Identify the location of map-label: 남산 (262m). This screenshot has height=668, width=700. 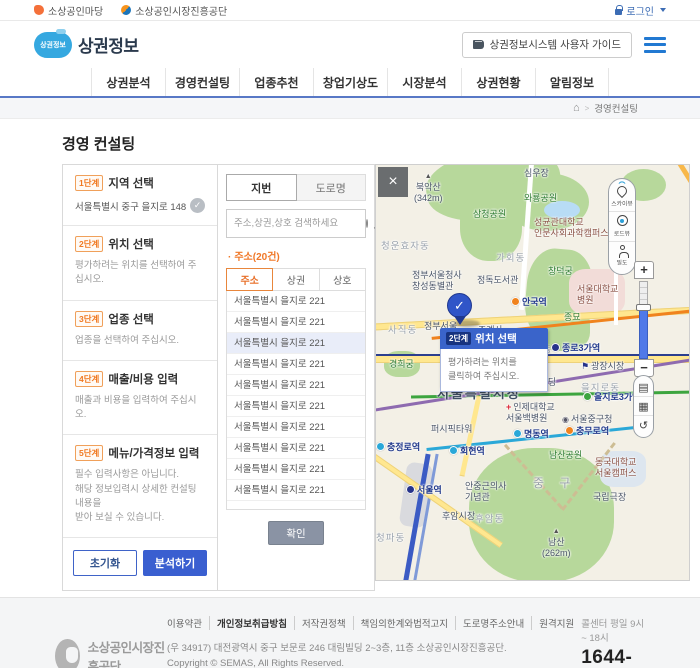
(556, 543).